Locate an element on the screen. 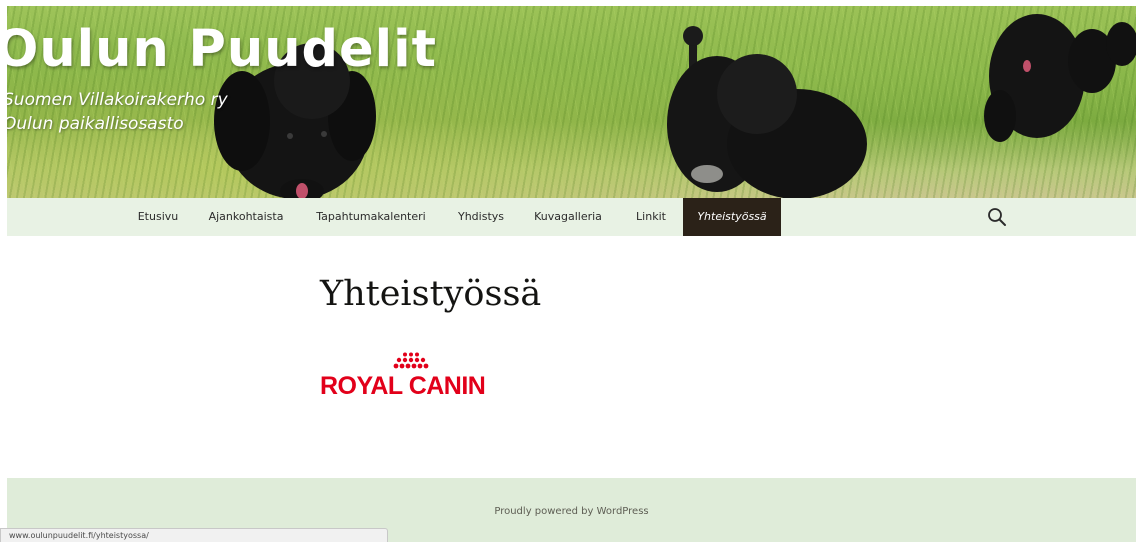  nav-item-yhteistyossa: Yhteistyössä is located at coordinates (732, 217).